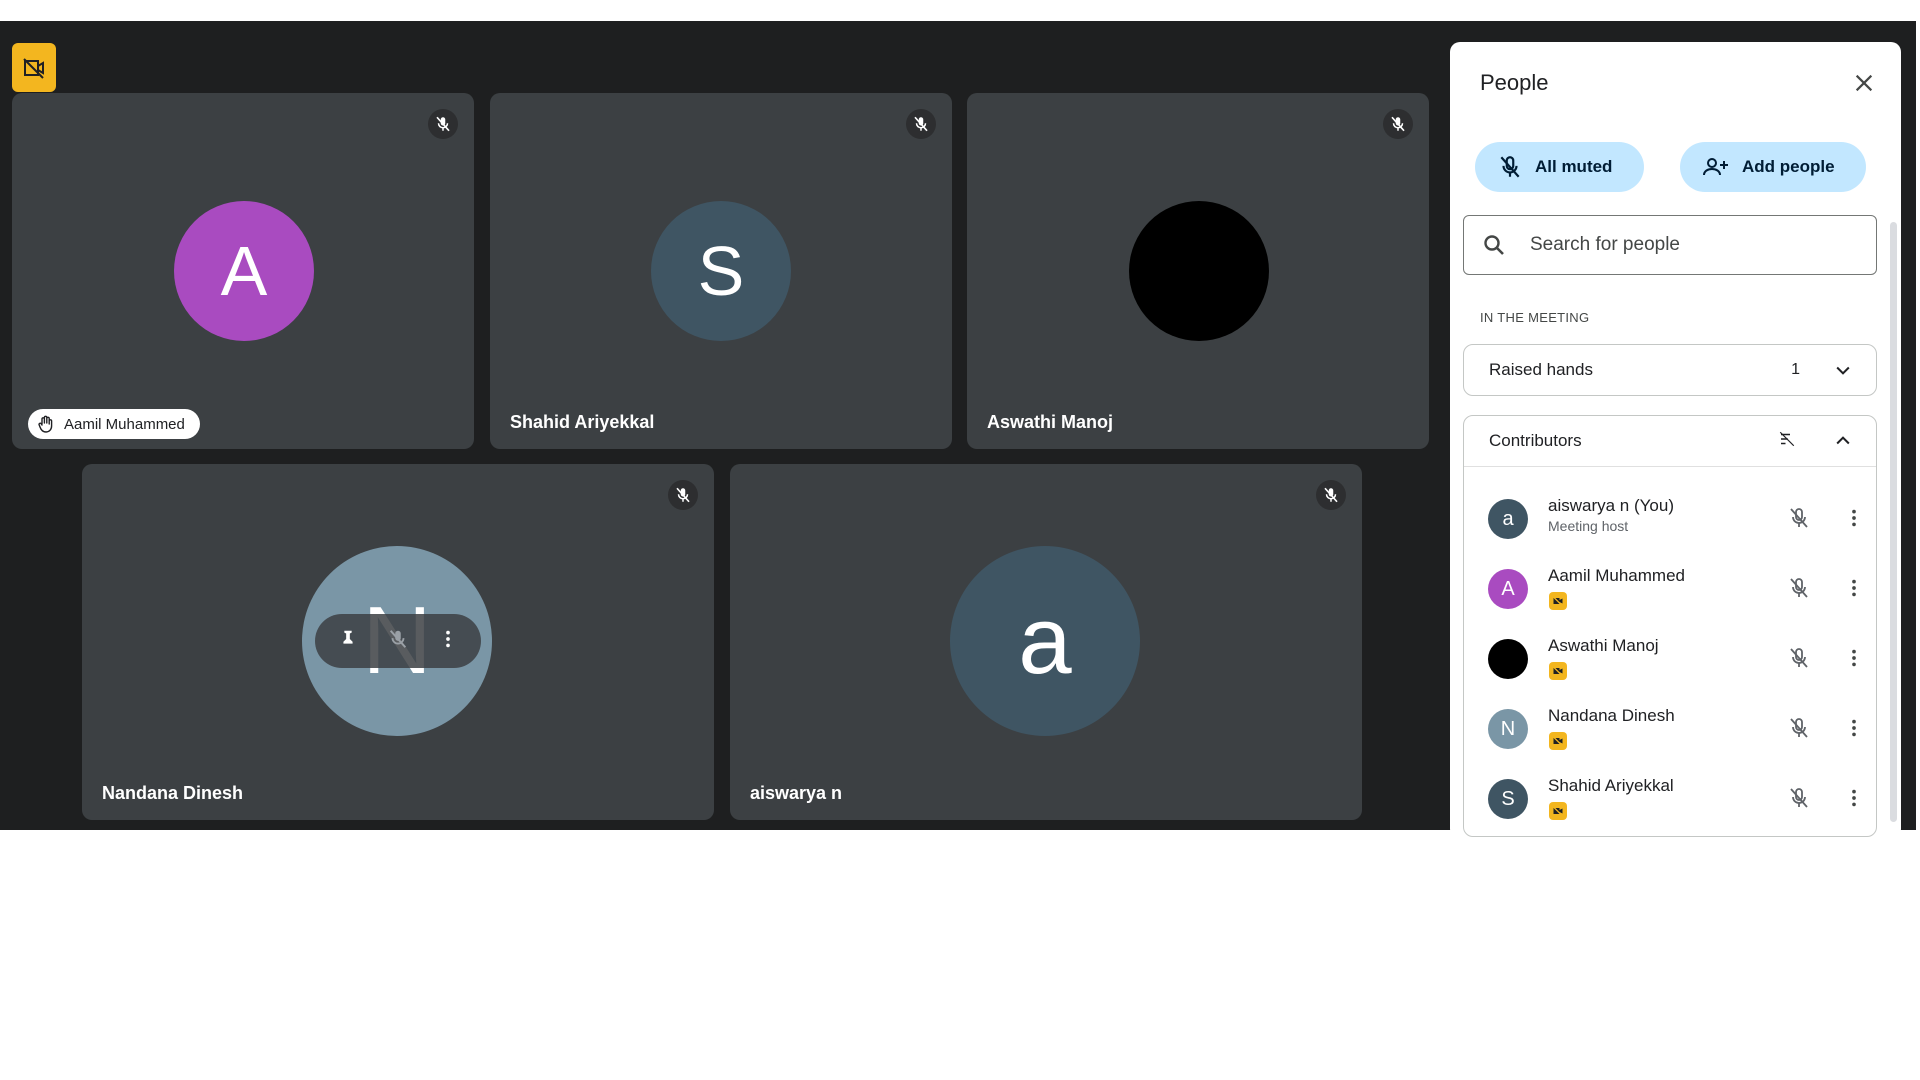 This screenshot has height=1080, width=1920. I want to click on search-icon, so click(1494, 245).